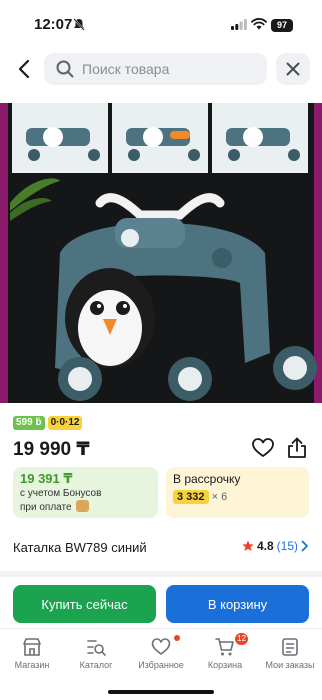  I want to click on battery-icon: 97, so click(282, 25).